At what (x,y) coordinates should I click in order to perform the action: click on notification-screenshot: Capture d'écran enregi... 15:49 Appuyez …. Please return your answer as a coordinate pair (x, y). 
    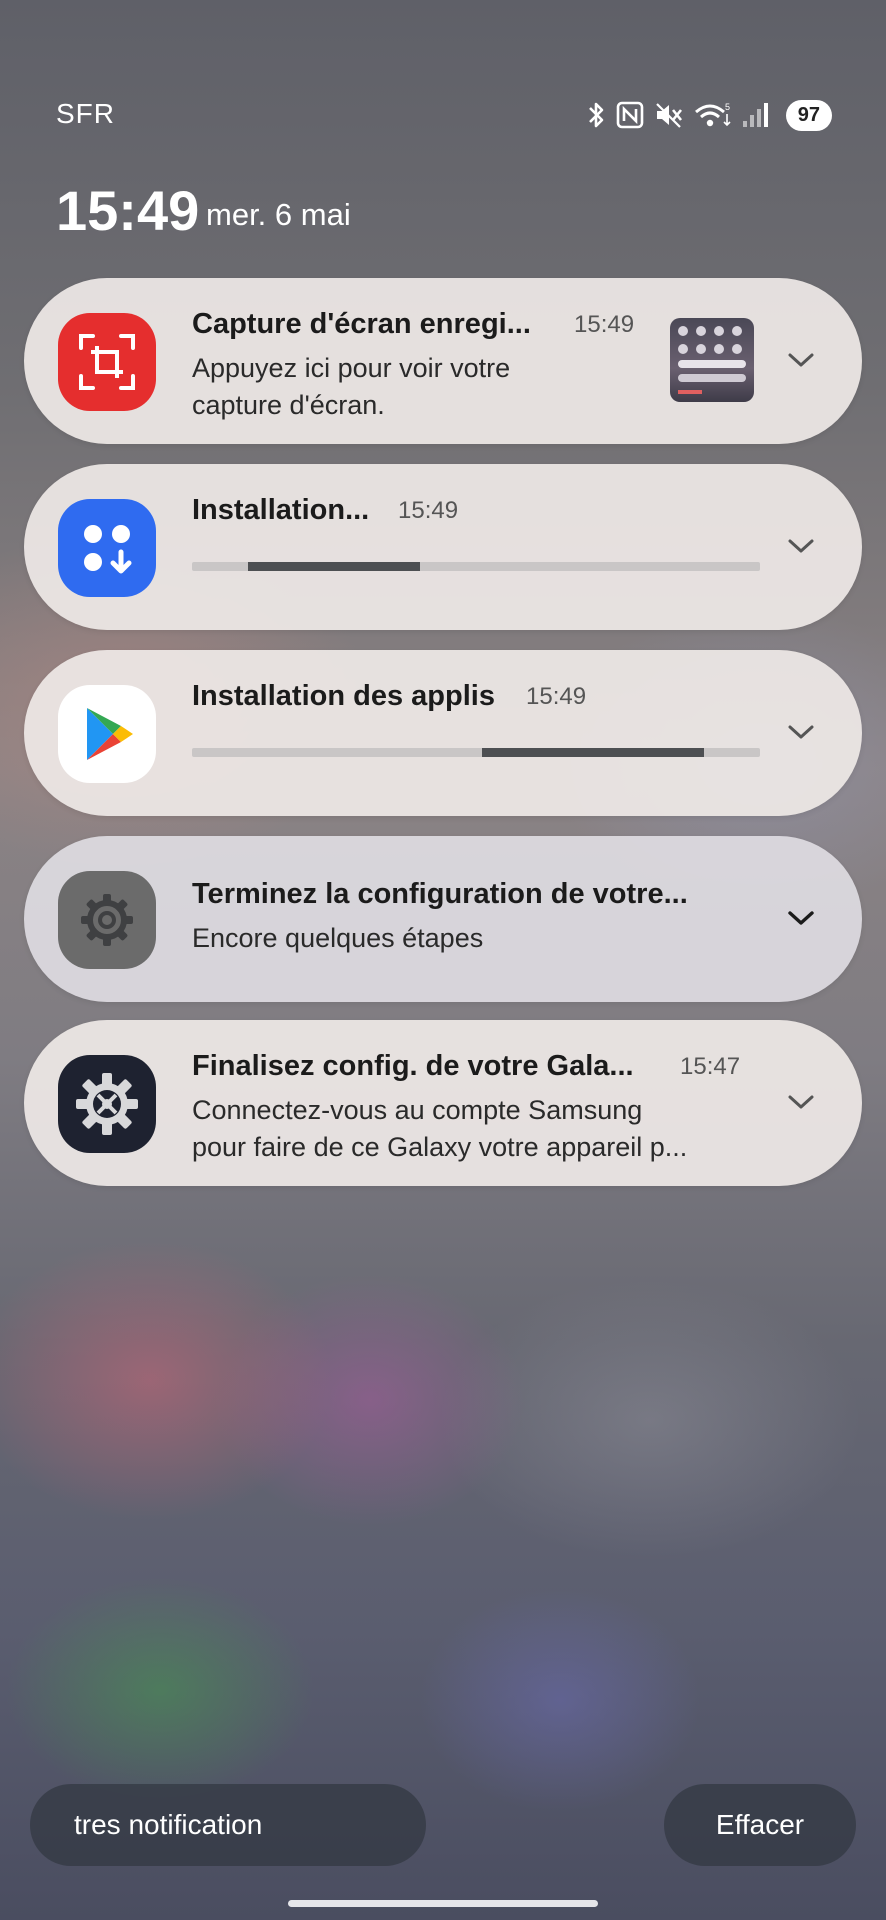
    Looking at the image, I should click on (443, 361).